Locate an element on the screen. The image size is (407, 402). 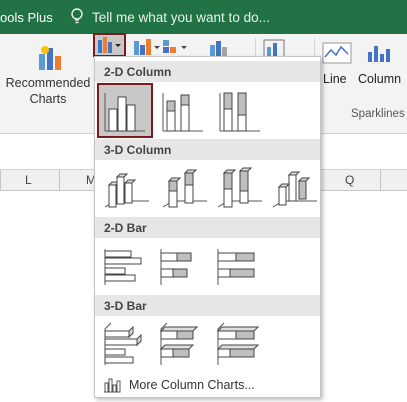
lightbulb-icon is located at coordinates (77, 16).